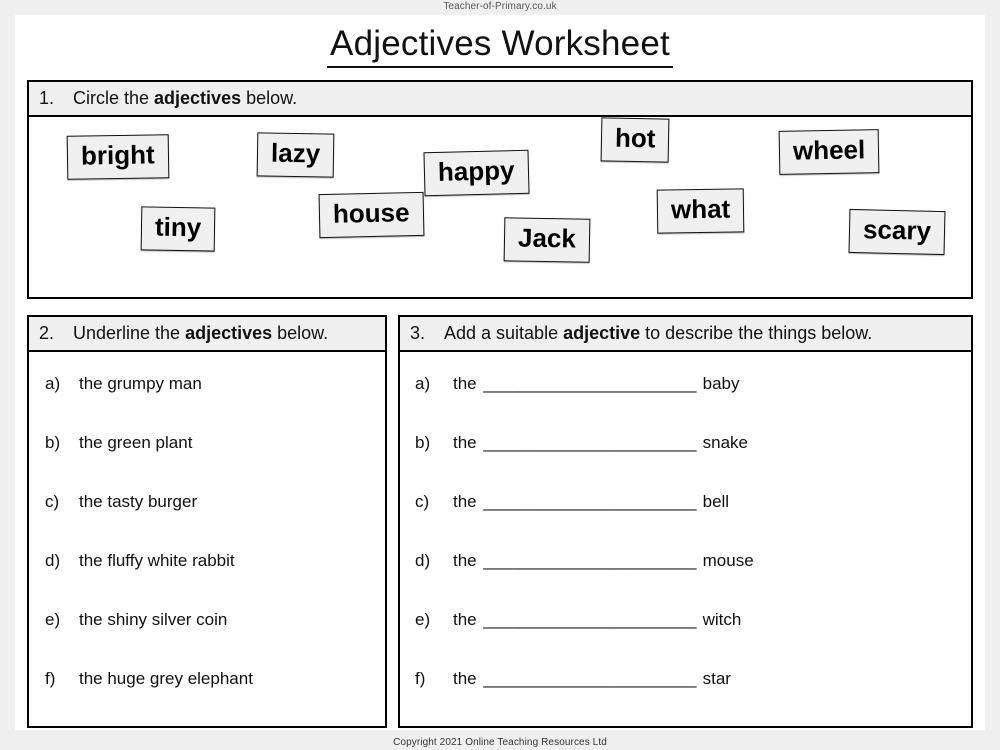 The height and width of the screenshot is (750, 1000). What do you see at coordinates (198, 98) in the screenshot?
I see `q1-instruction-bold: adjectives` at bounding box center [198, 98].